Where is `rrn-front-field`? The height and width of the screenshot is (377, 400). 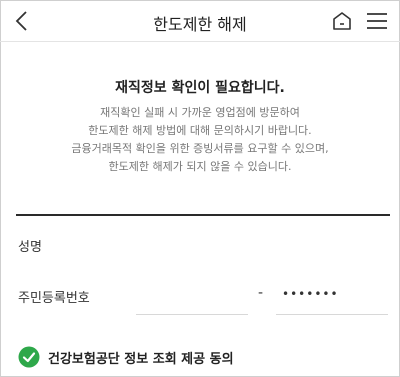 rrn-front-field is located at coordinates (192, 314).